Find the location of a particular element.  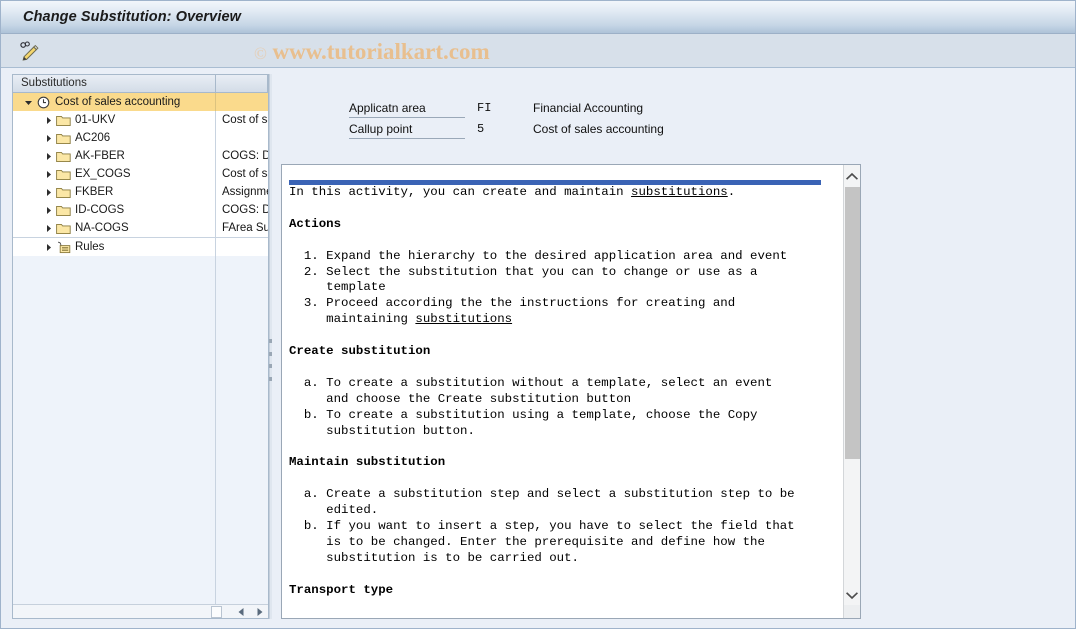

applicatn-area-value: FI is located at coordinates (499, 108).